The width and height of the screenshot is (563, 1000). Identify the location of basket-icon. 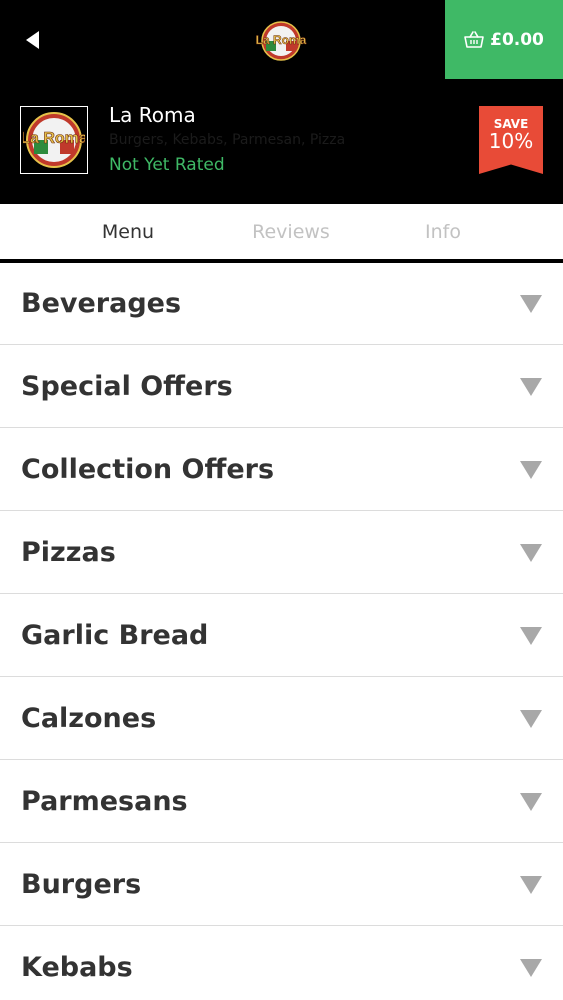
(474, 39).